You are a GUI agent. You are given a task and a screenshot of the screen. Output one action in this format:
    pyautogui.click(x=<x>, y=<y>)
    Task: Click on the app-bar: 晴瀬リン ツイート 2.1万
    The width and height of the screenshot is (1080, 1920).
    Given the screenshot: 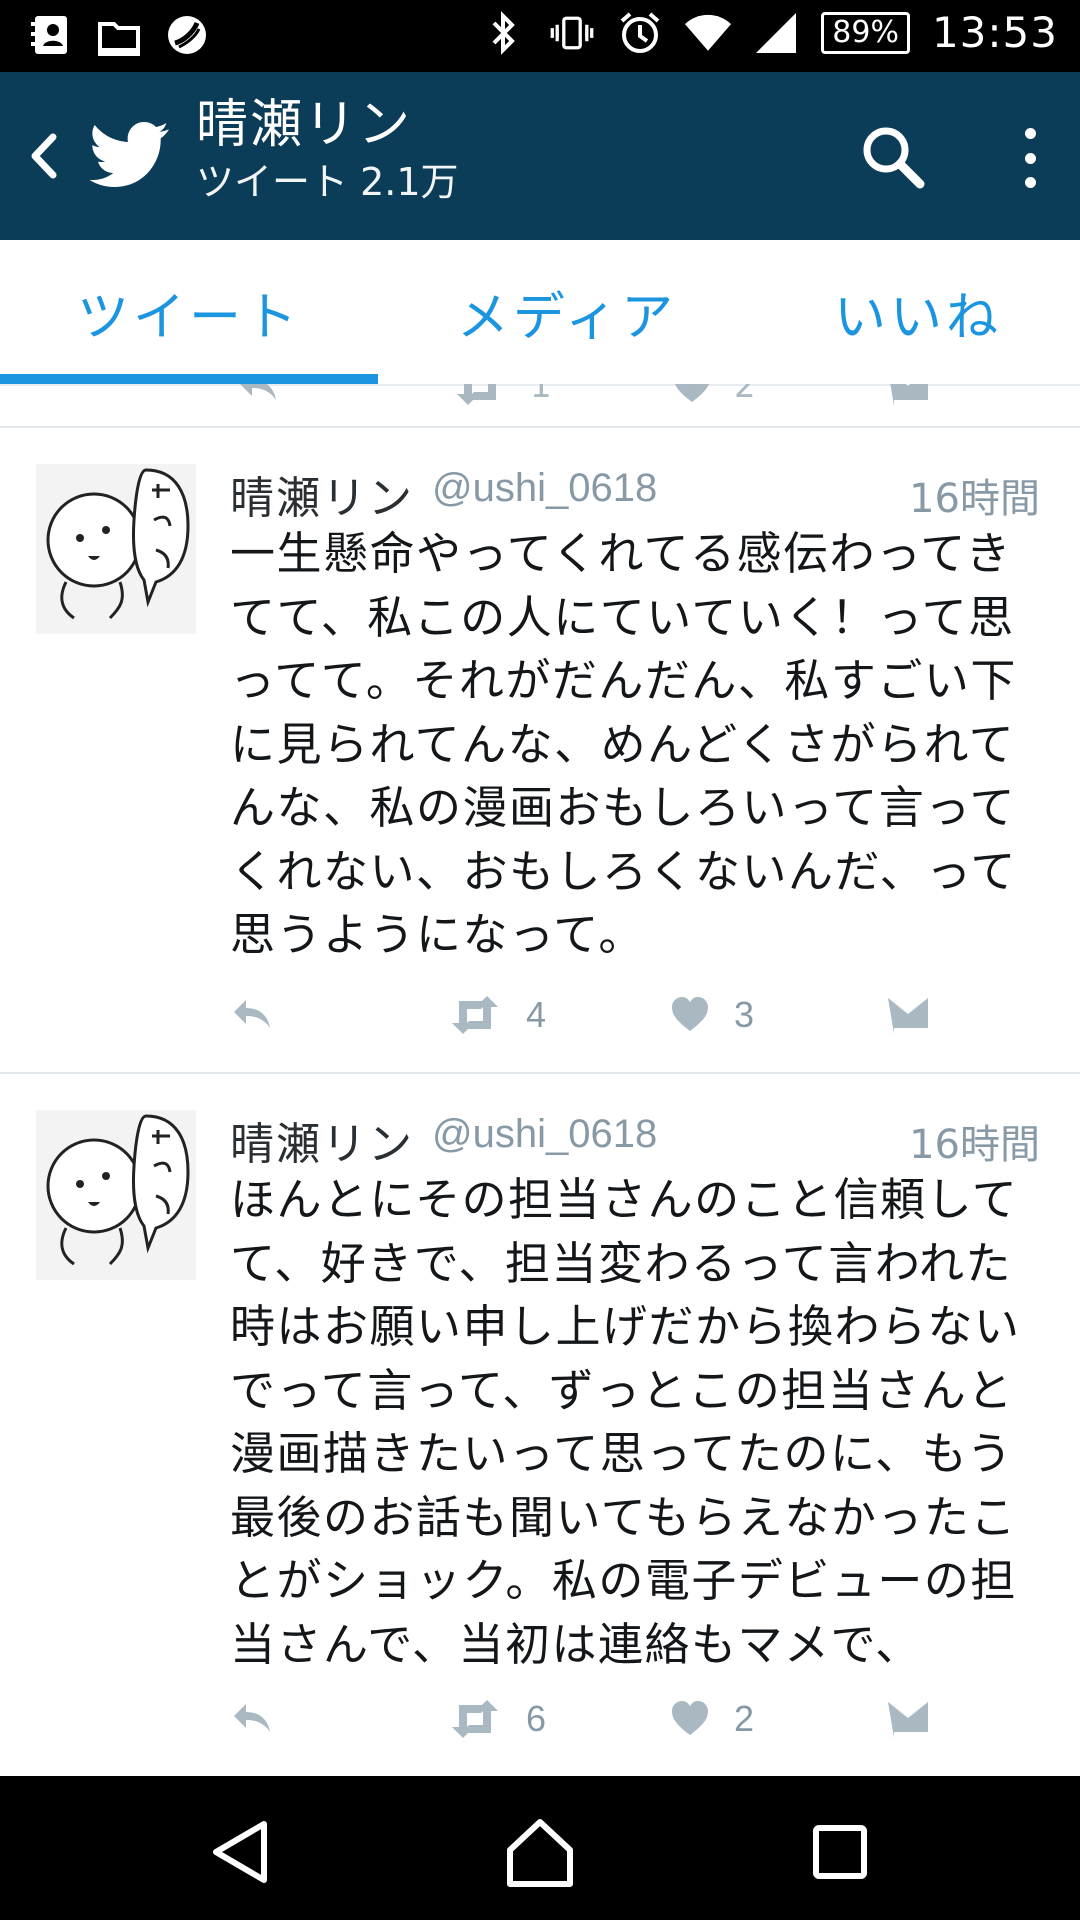 What is the action you would take?
    pyautogui.click(x=540, y=156)
    